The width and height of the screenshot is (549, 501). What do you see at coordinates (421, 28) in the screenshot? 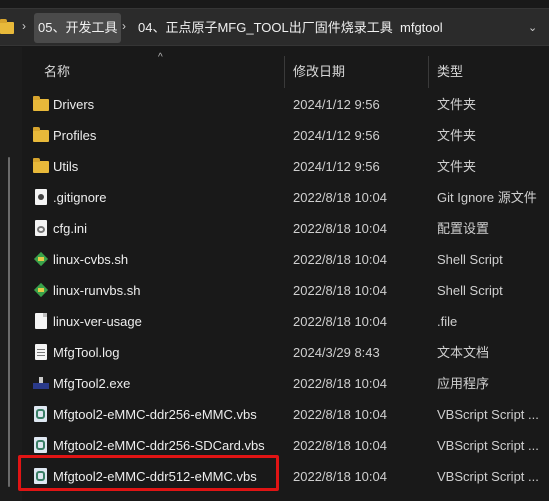
I see `breadcrumb-item-mfgtool: mfgtool` at bounding box center [421, 28].